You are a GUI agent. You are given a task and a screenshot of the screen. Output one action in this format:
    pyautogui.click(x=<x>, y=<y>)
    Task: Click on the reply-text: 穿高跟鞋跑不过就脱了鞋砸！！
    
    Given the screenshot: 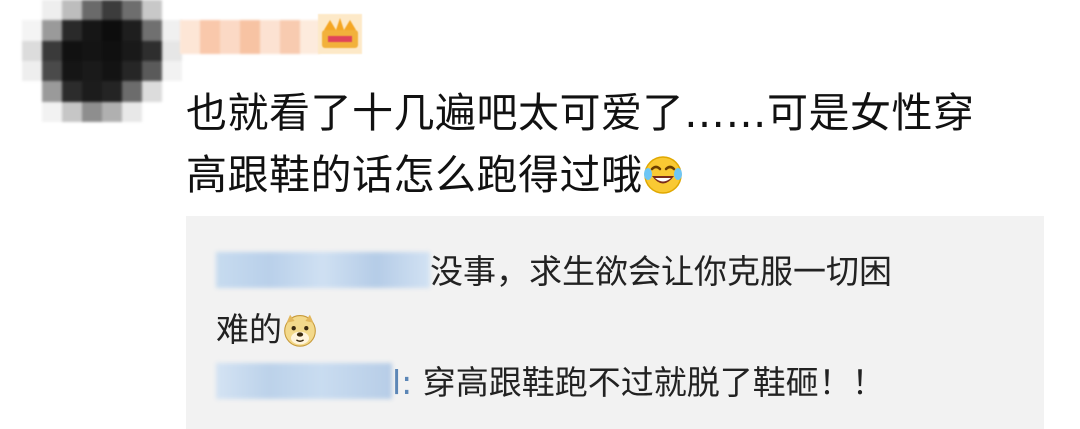 What is the action you would take?
    pyautogui.click(x=648, y=382)
    